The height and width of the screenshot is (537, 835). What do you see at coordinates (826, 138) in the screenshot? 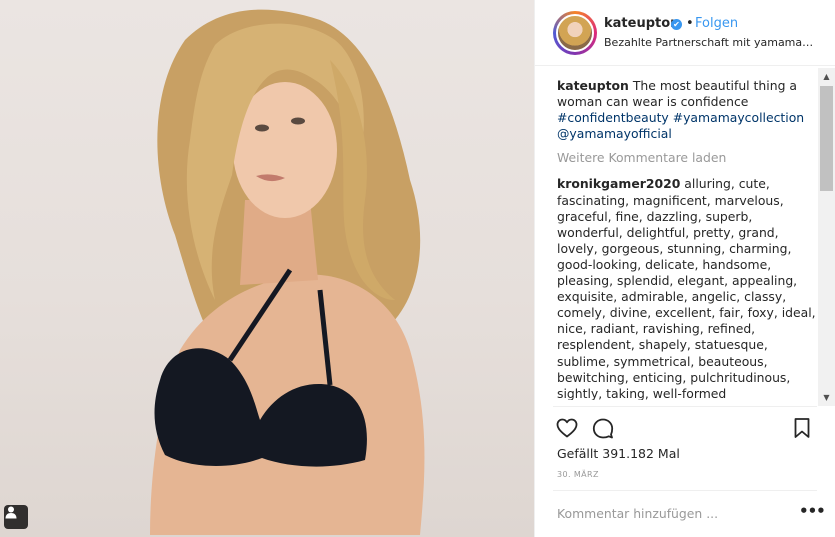
I see `scrollbar-thumb` at bounding box center [826, 138].